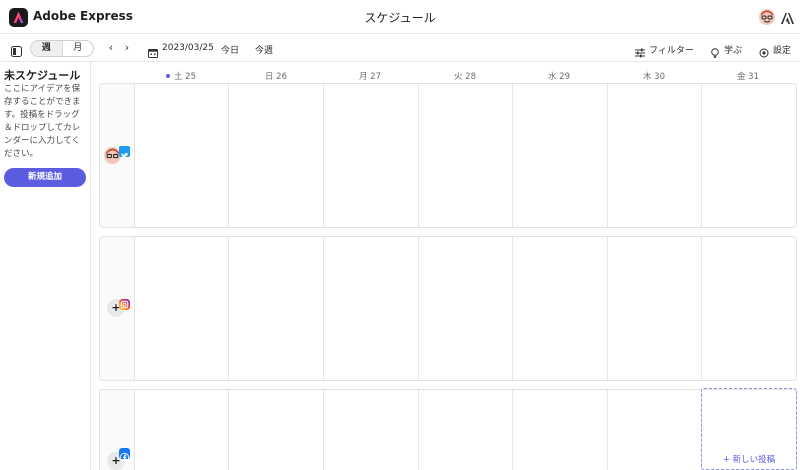 The width and height of the screenshot is (800, 470). Describe the element at coordinates (188, 48) in the screenshot. I see `date-picker: 2023/03/25` at that location.